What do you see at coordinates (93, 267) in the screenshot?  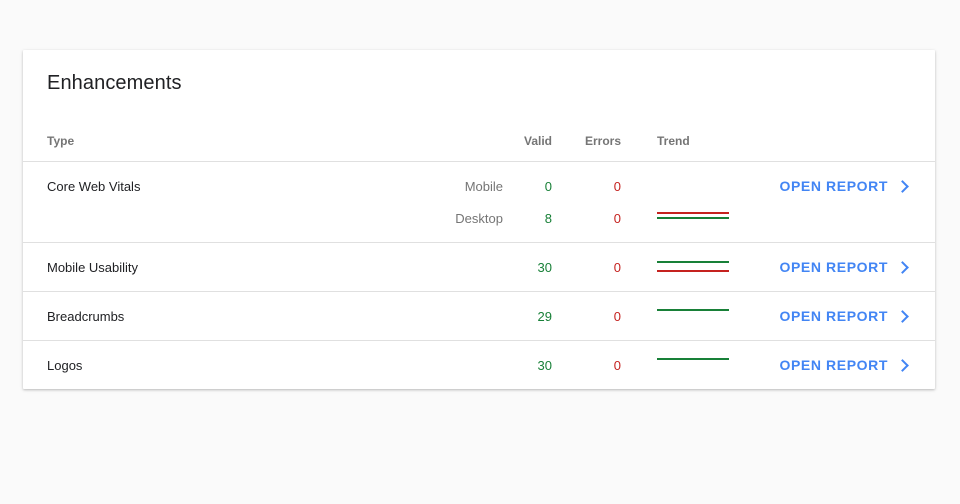 I see `row-type-label: Mobile Usability` at bounding box center [93, 267].